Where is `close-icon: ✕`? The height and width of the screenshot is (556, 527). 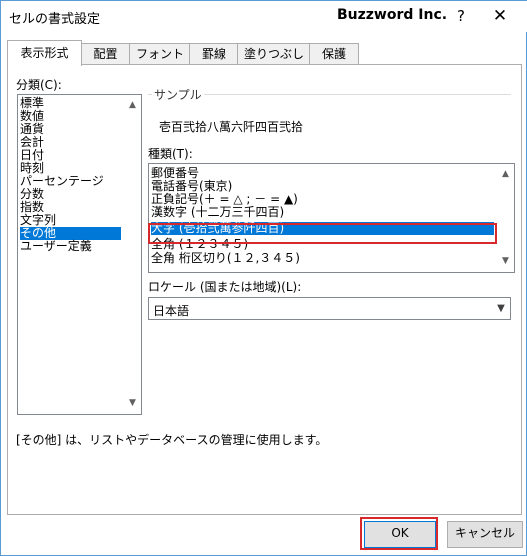 close-icon: ✕ is located at coordinates (500, 16).